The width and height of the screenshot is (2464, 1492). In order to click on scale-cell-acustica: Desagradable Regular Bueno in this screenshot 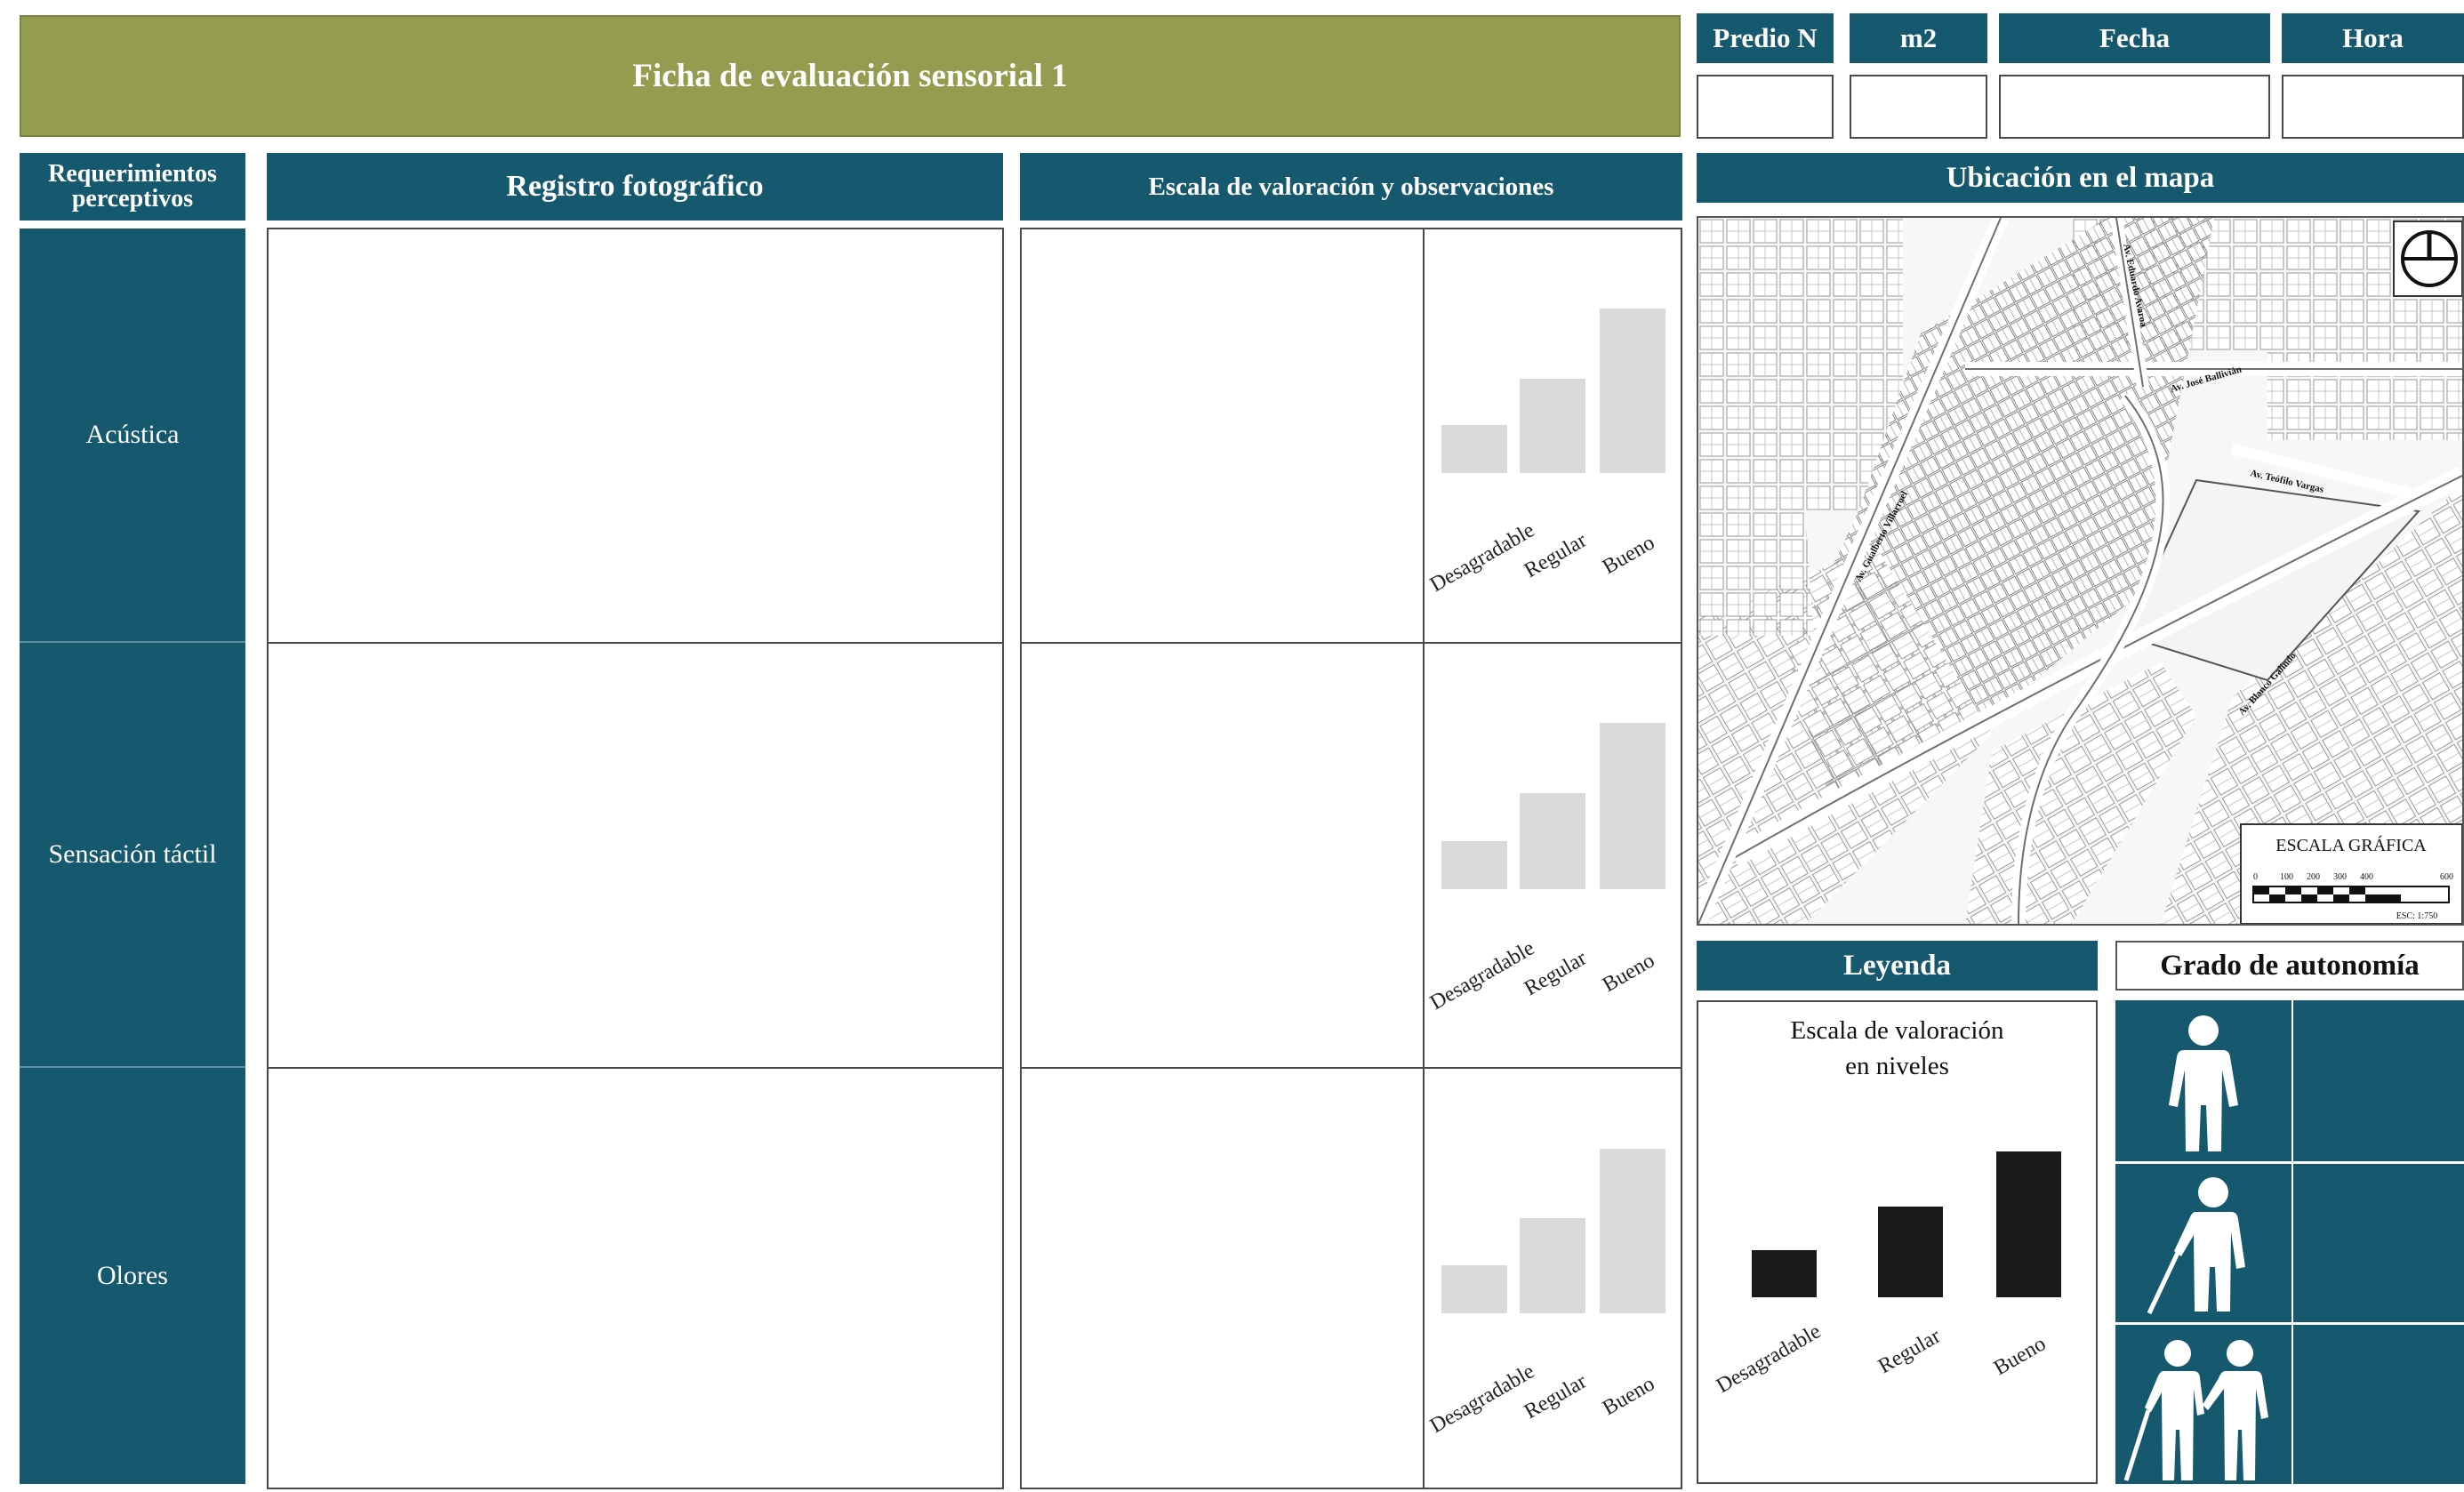, I will do `click(1552, 436)`.